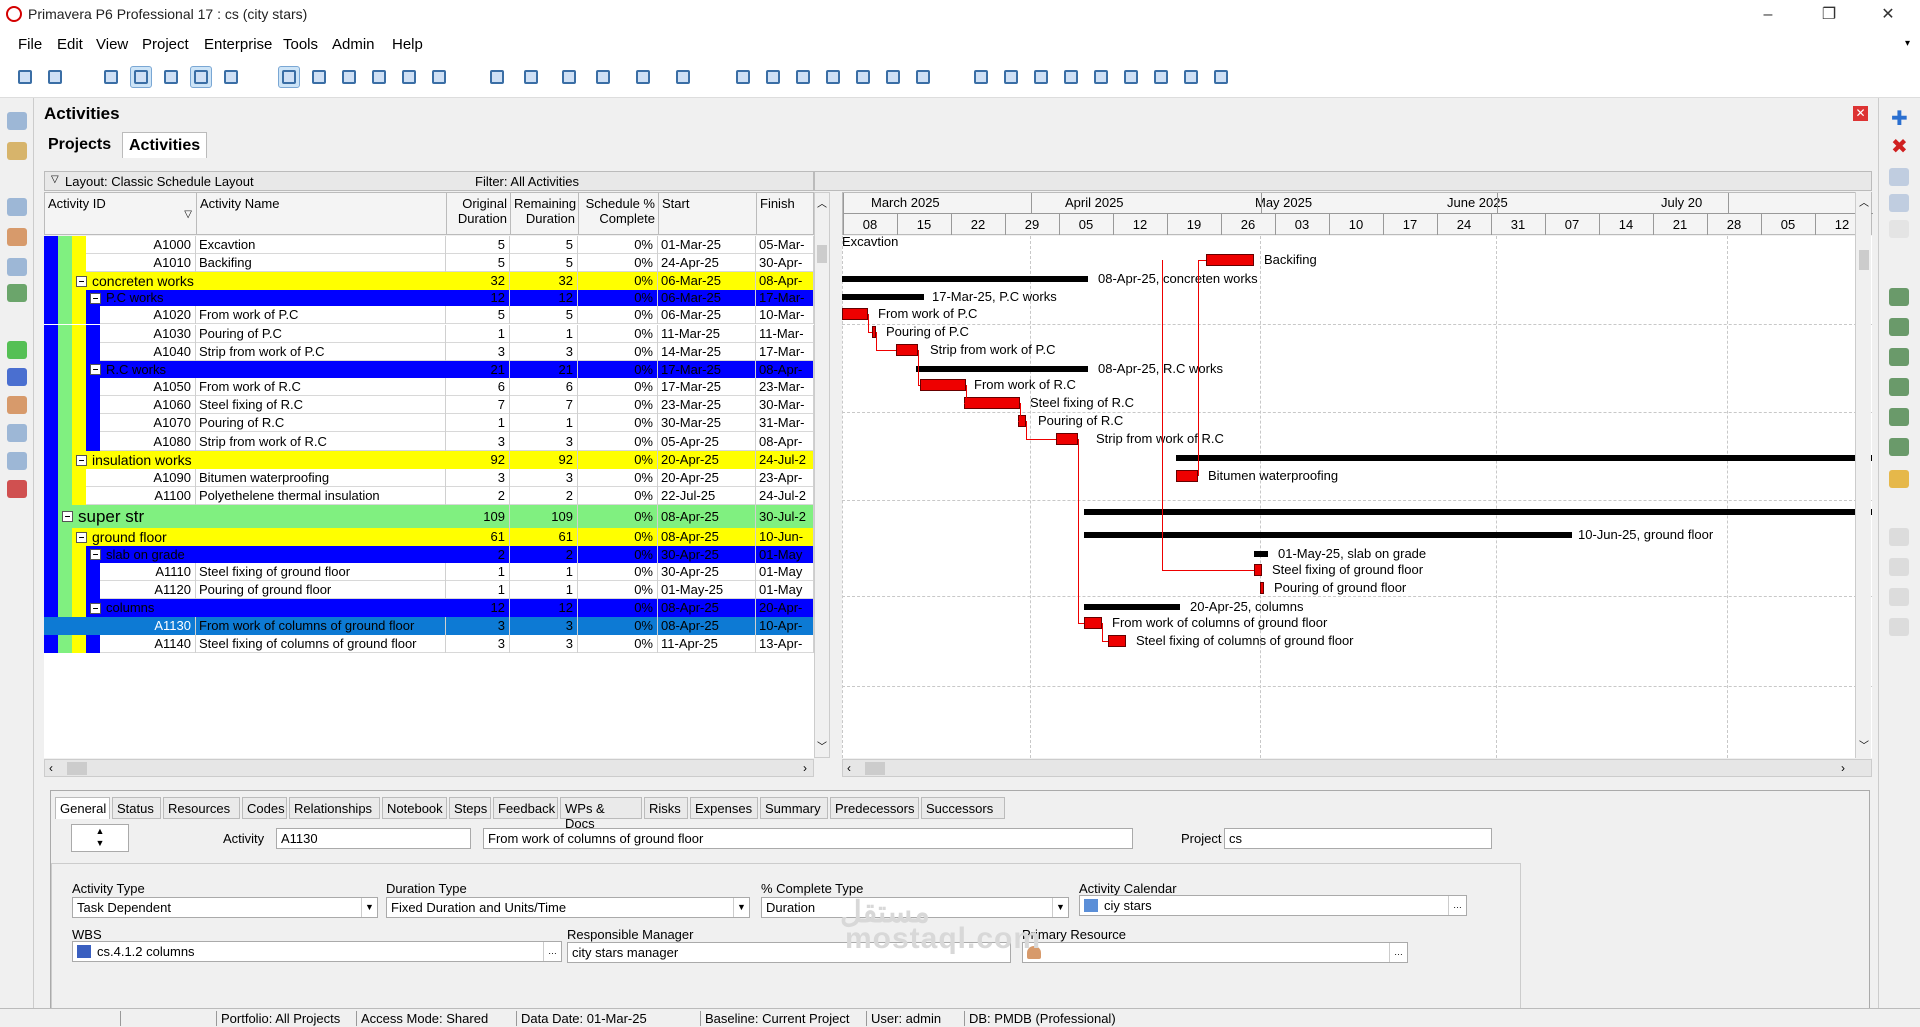  I want to click on hash-icon, so click(683, 77).